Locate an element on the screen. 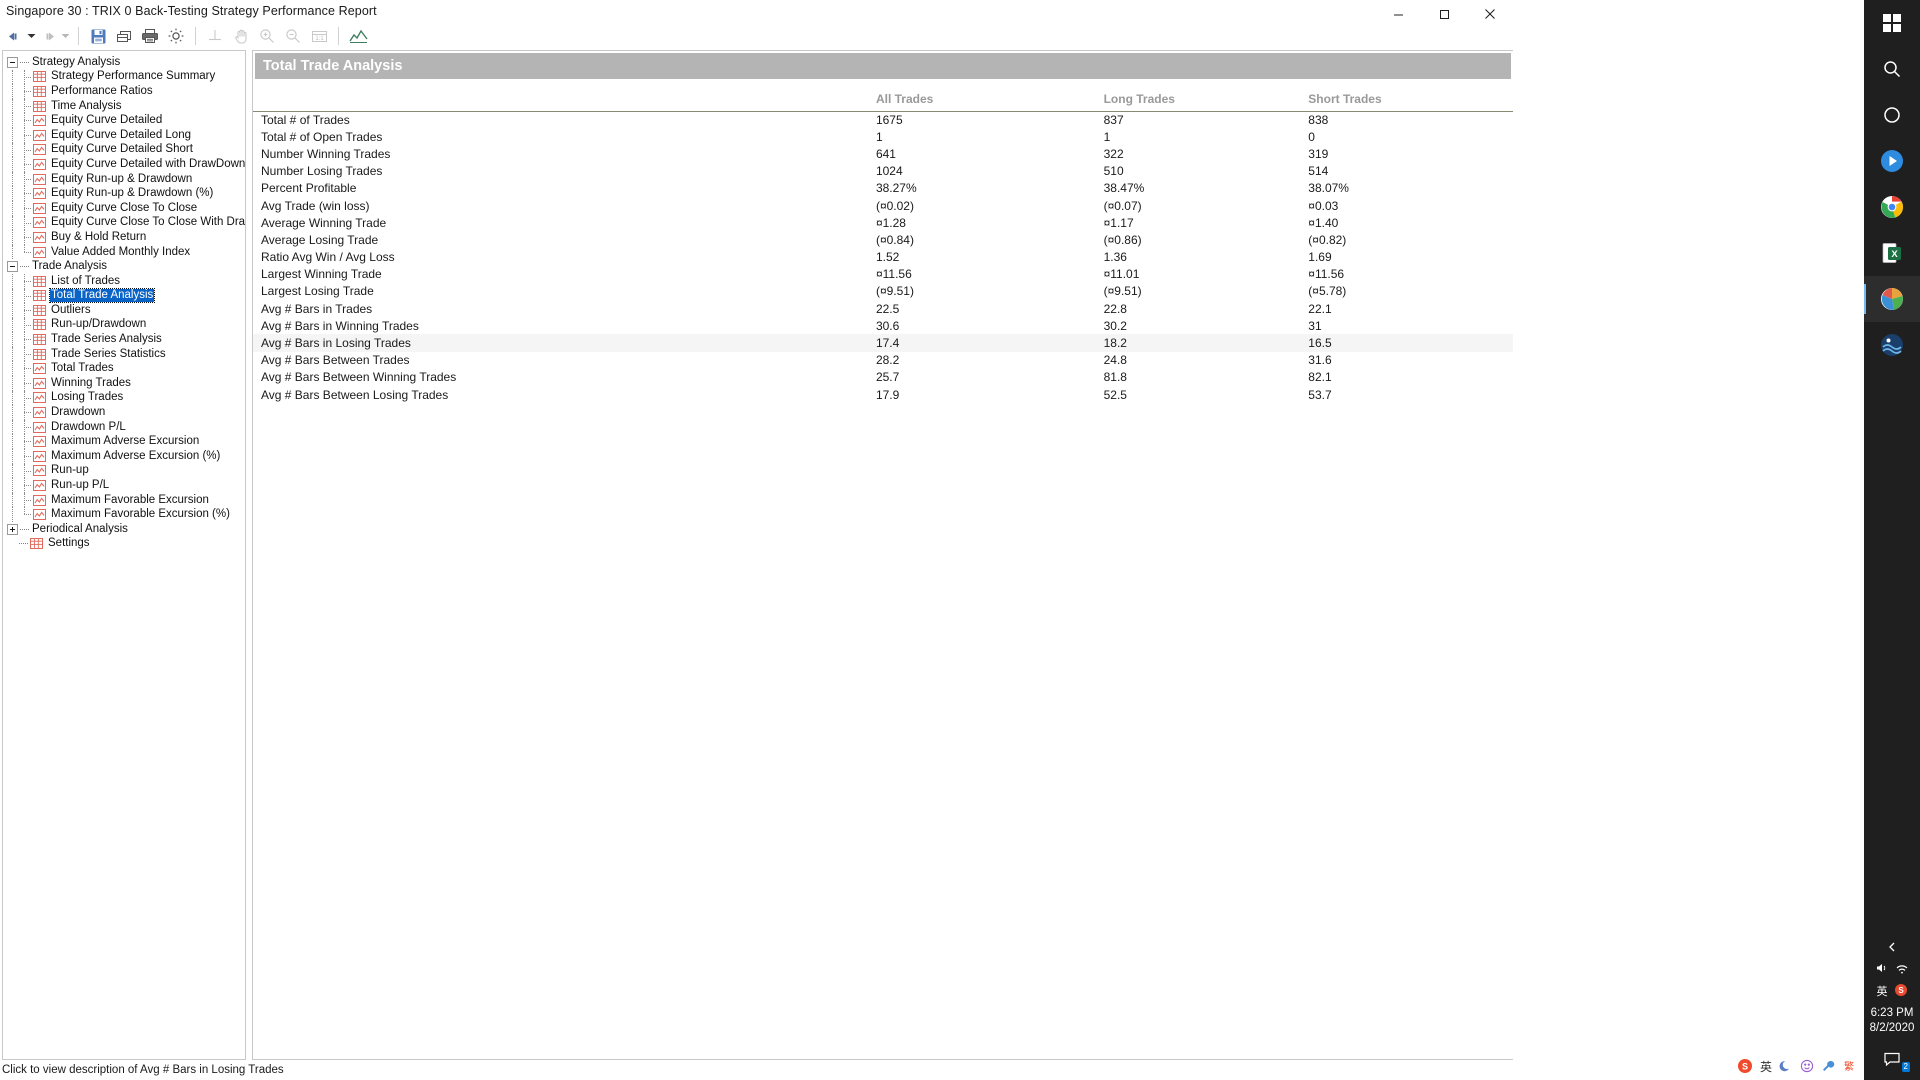  tray-chevron is located at coordinates (1892, 947).